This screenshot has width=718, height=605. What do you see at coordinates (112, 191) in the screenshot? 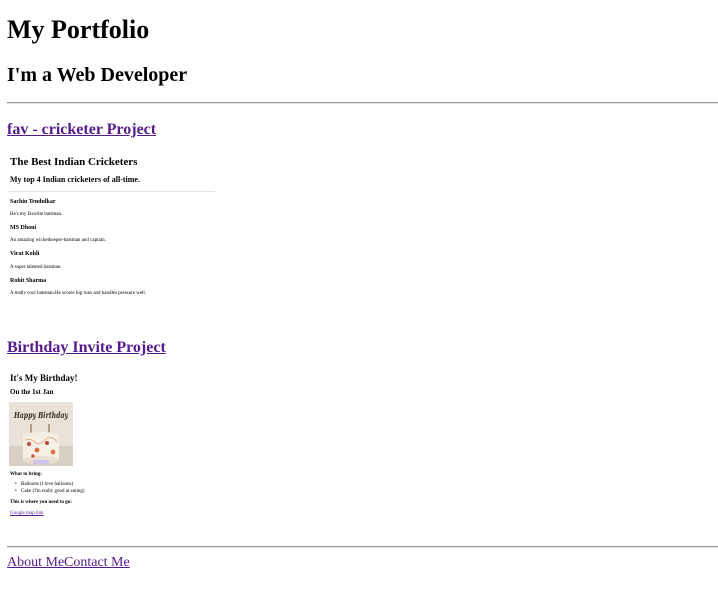
I see `cricketers-divider` at bounding box center [112, 191].